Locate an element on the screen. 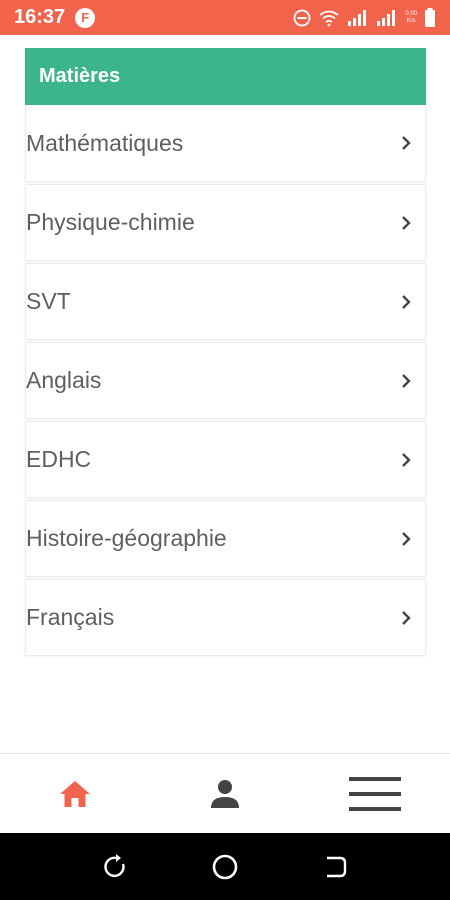  nav-home-button is located at coordinates (75, 794).